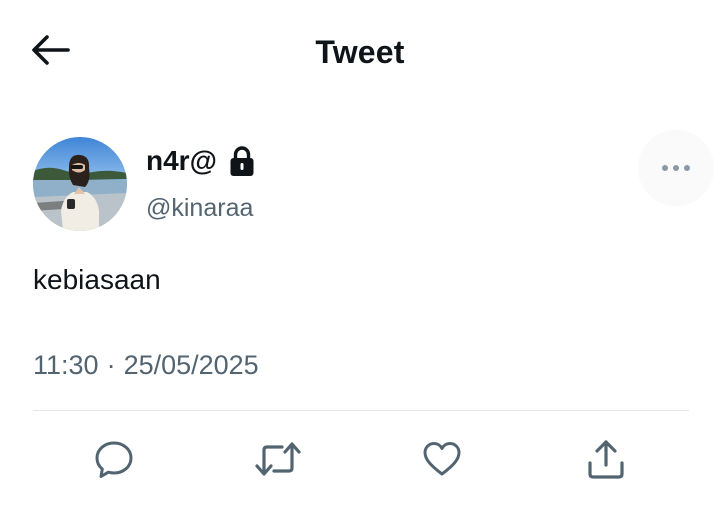 This screenshot has width=720, height=508. Describe the element at coordinates (361, 410) in the screenshot. I see `divider` at that location.